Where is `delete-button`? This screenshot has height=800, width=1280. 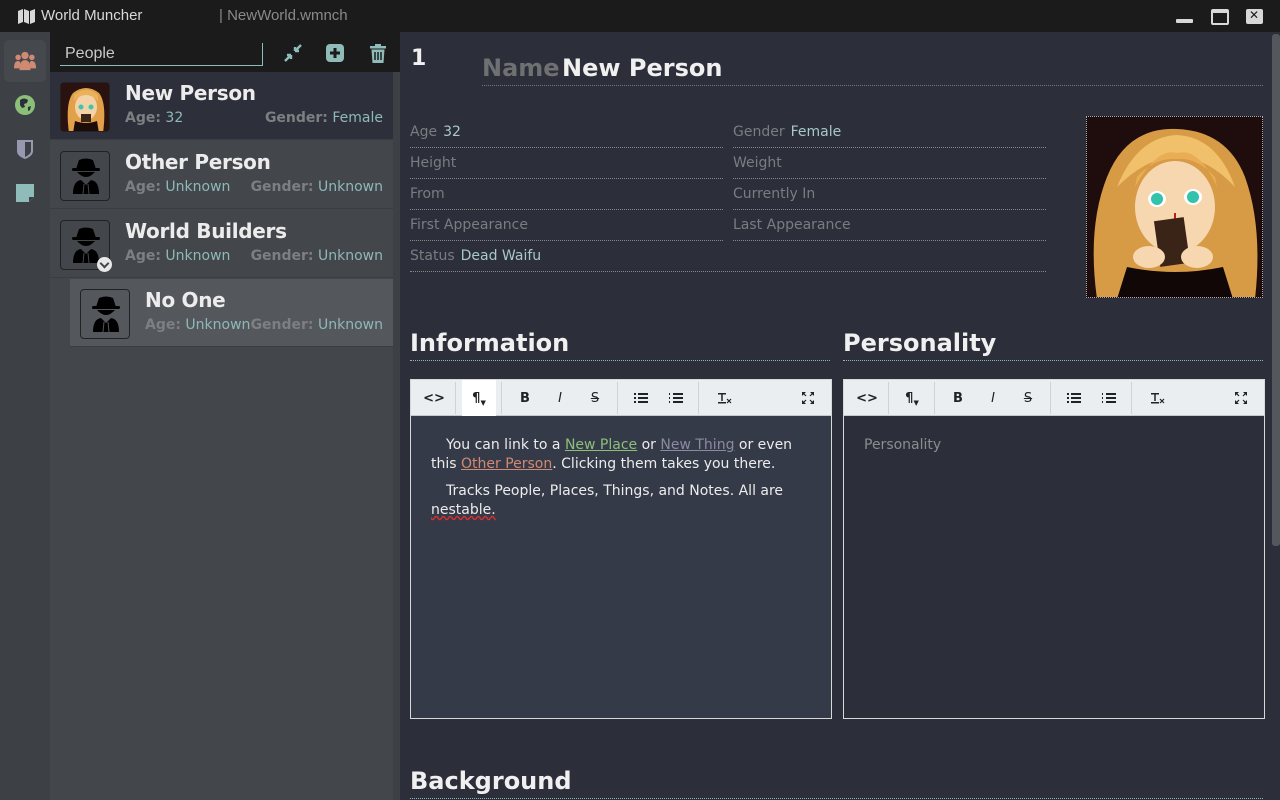
delete-button is located at coordinates (378, 53).